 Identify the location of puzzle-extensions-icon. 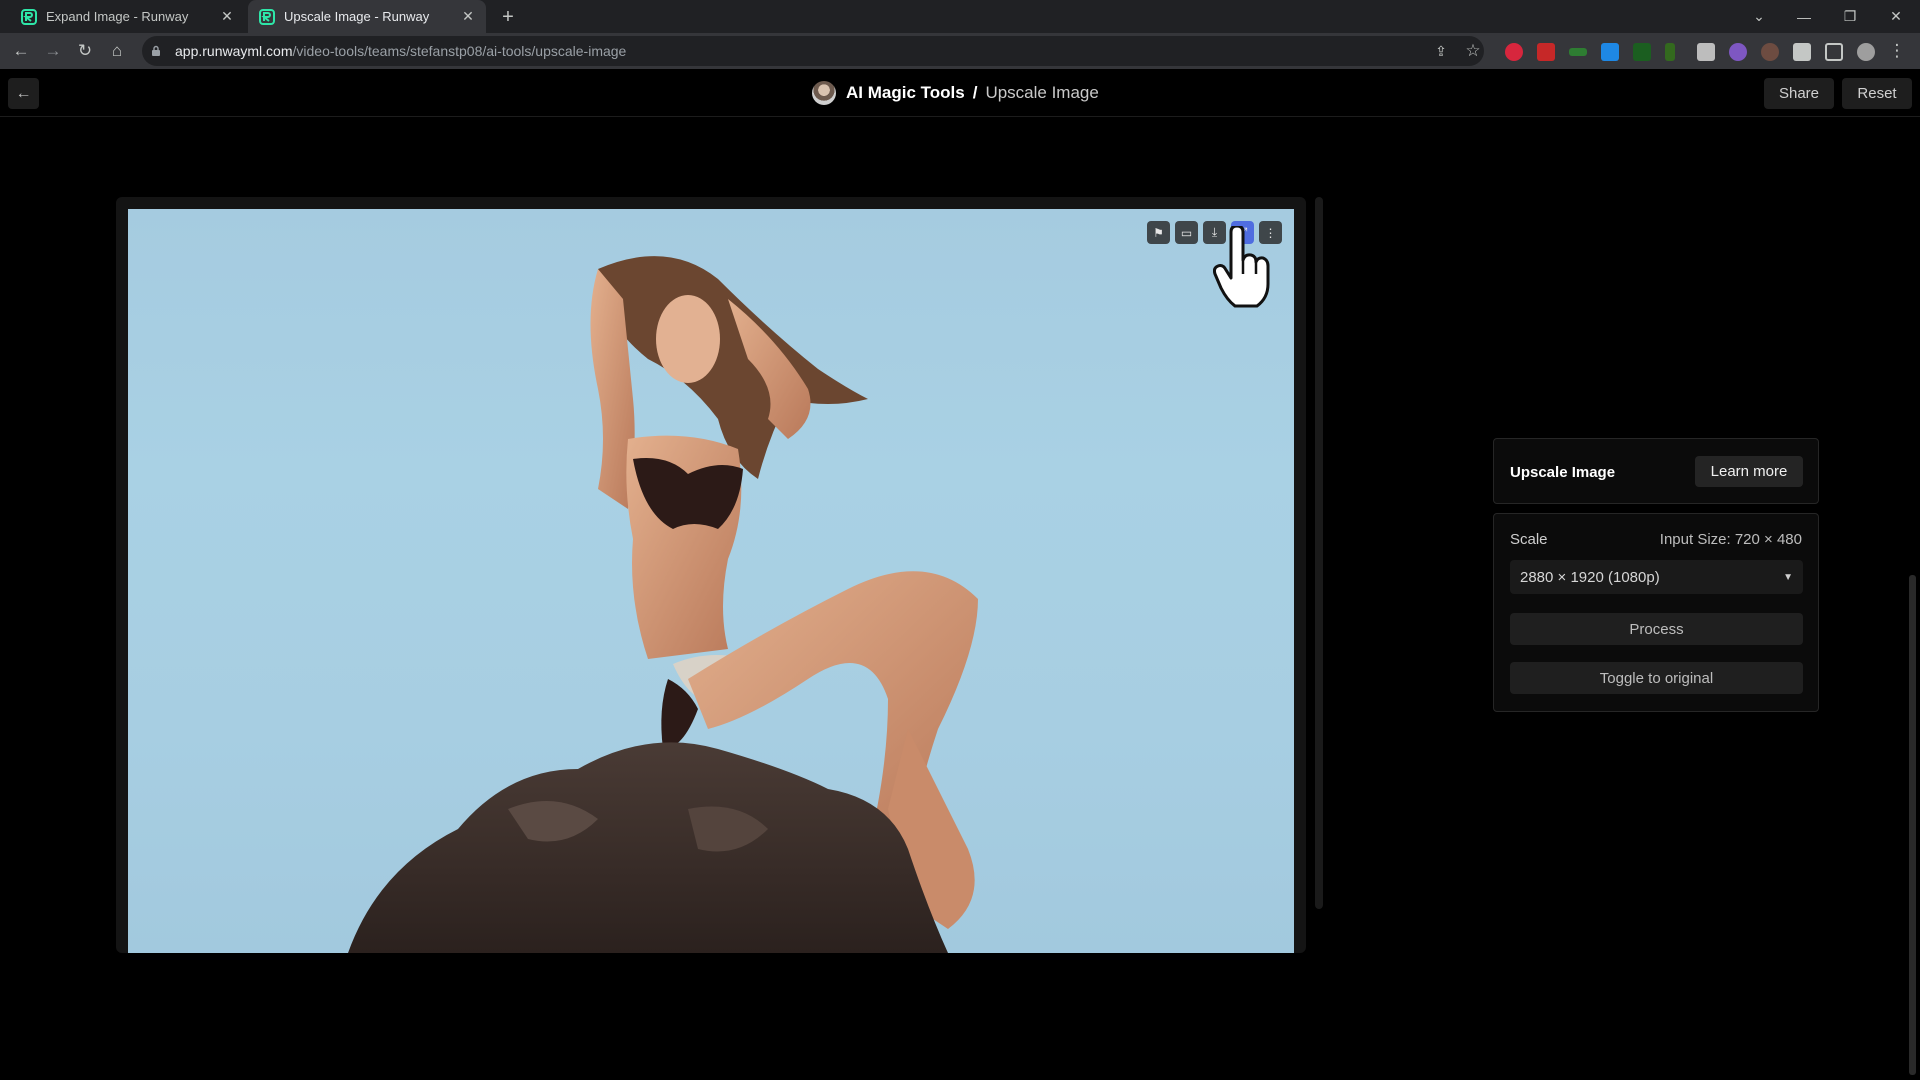
(1802, 52).